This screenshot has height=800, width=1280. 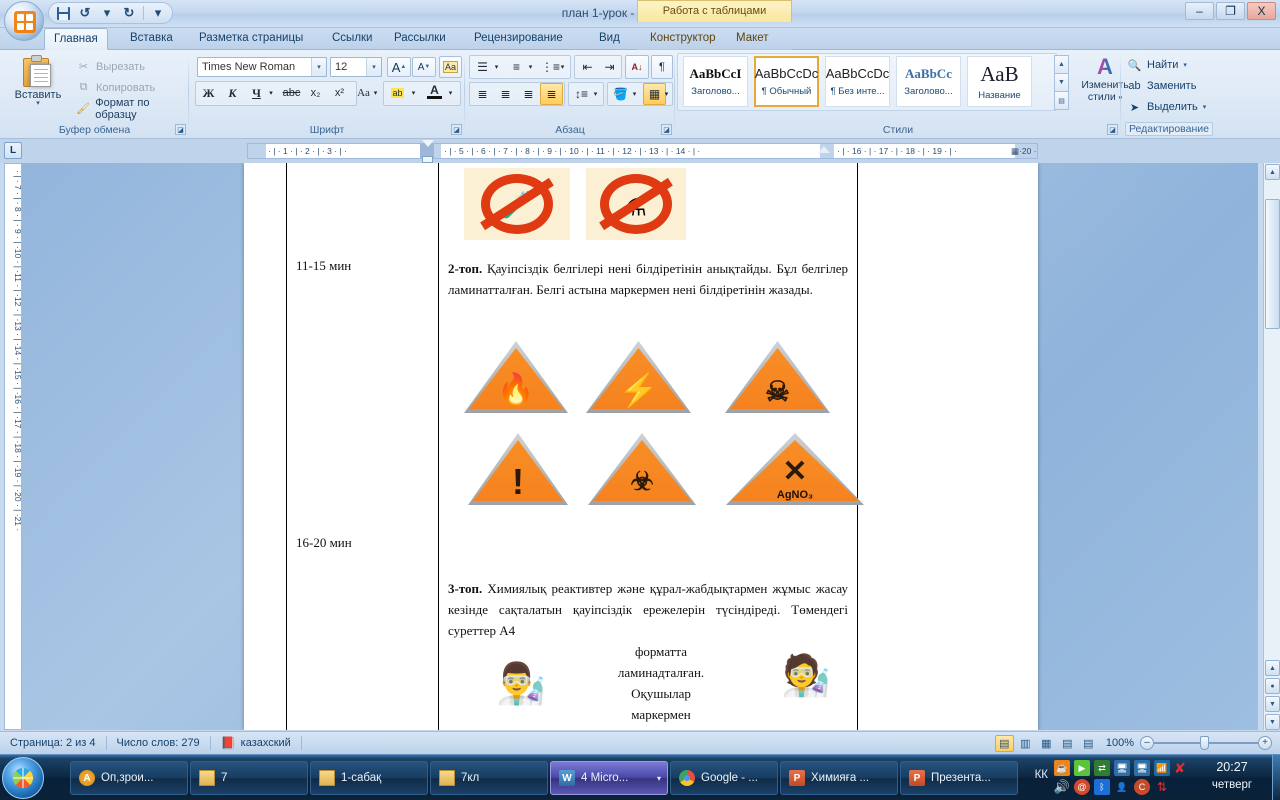 I want to click on monitor-error2-icon: 🖥, so click(x=1142, y=768).